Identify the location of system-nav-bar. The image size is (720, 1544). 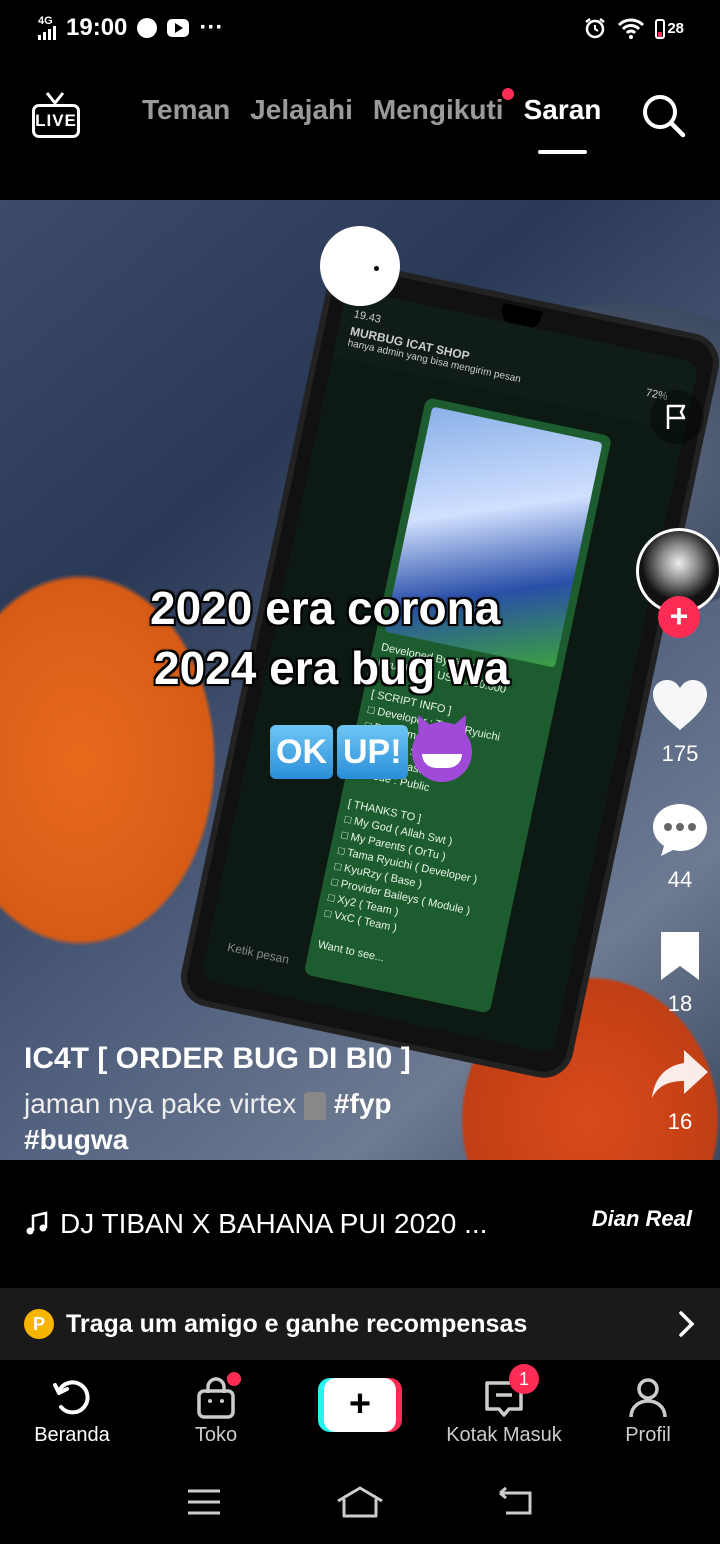
(360, 1502).